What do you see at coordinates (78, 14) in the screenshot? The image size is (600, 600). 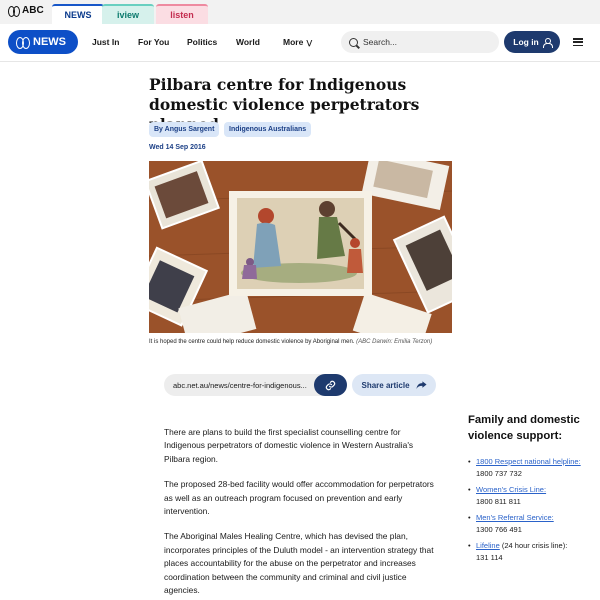 I see `network-tab-news: NEWS` at bounding box center [78, 14].